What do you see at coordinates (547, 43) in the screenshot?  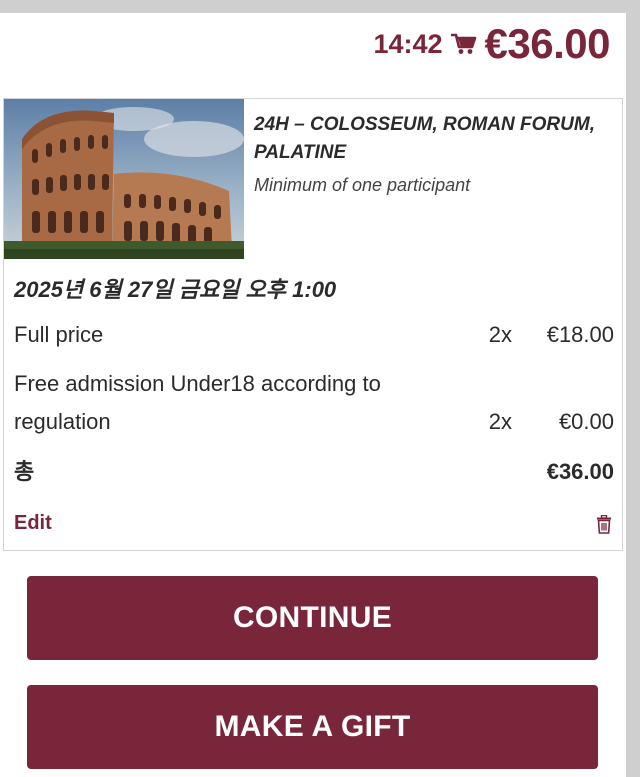 I see `cart-total-price: €36.00` at bounding box center [547, 43].